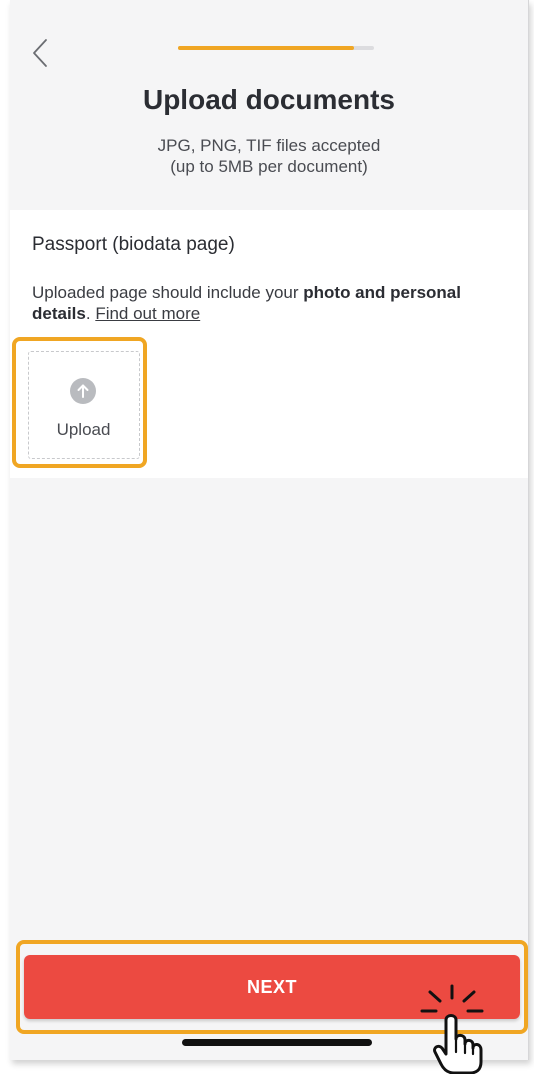 This screenshot has width=534, height=1074. I want to click on home-indicator, so click(277, 1042).